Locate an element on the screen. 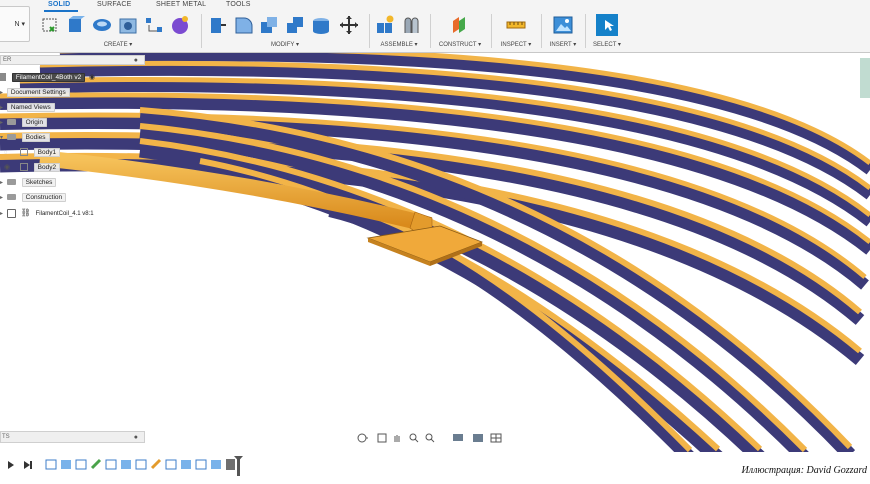 This screenshot has height=484, width=870. split-body-icon is located at coordinates (321, 25).